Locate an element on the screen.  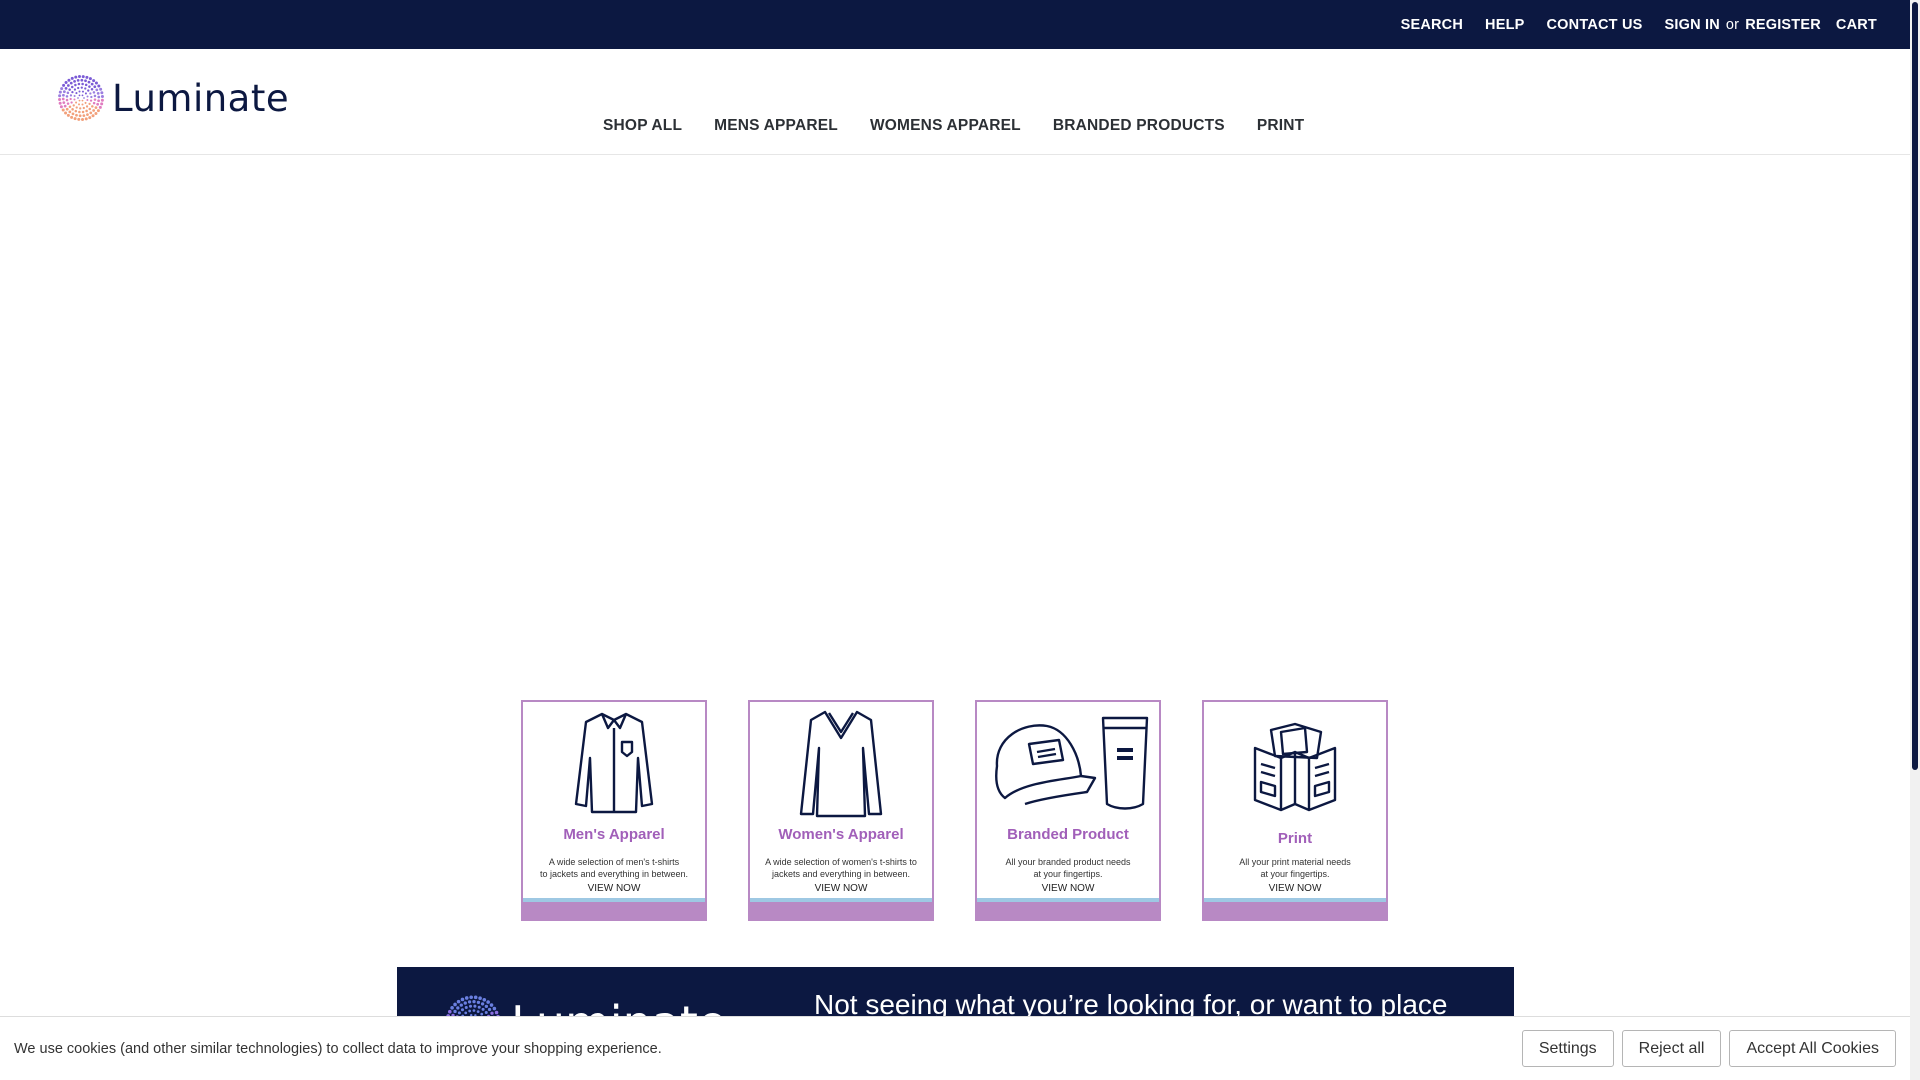
card-footer-bar is located at coordinates (614, 910).